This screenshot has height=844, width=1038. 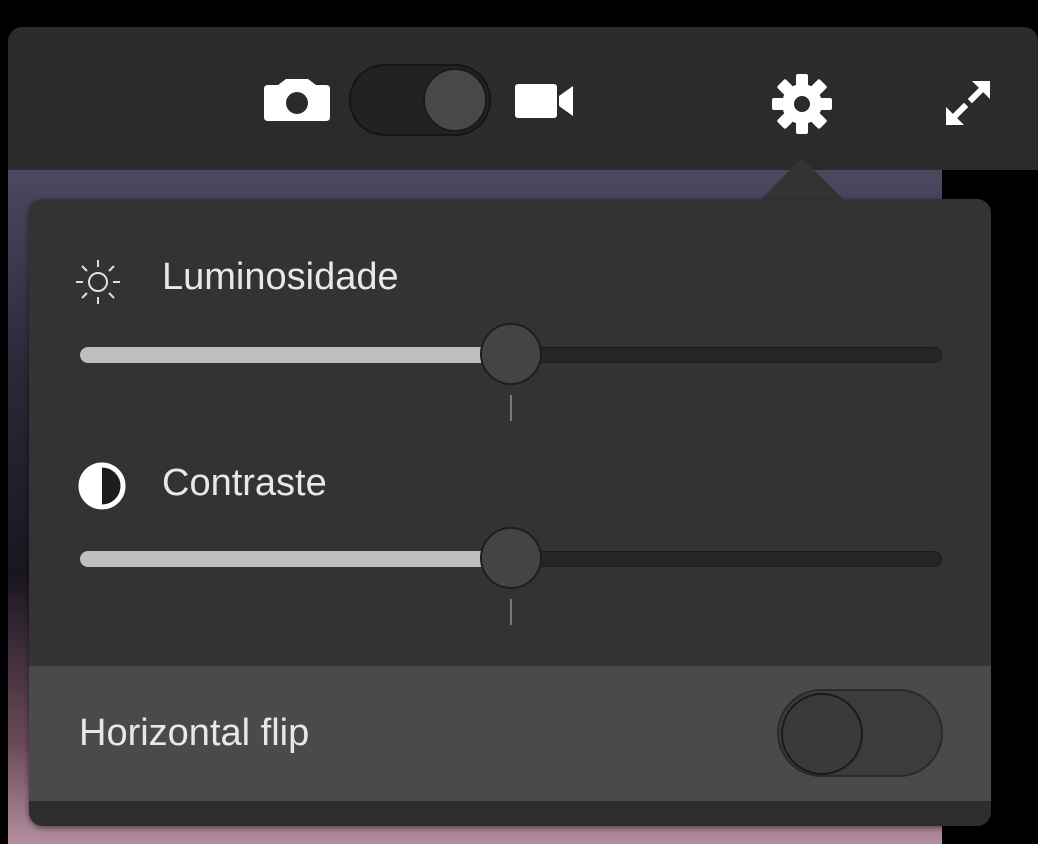 I want to click on panel-footer, so click(x=510, y=813).